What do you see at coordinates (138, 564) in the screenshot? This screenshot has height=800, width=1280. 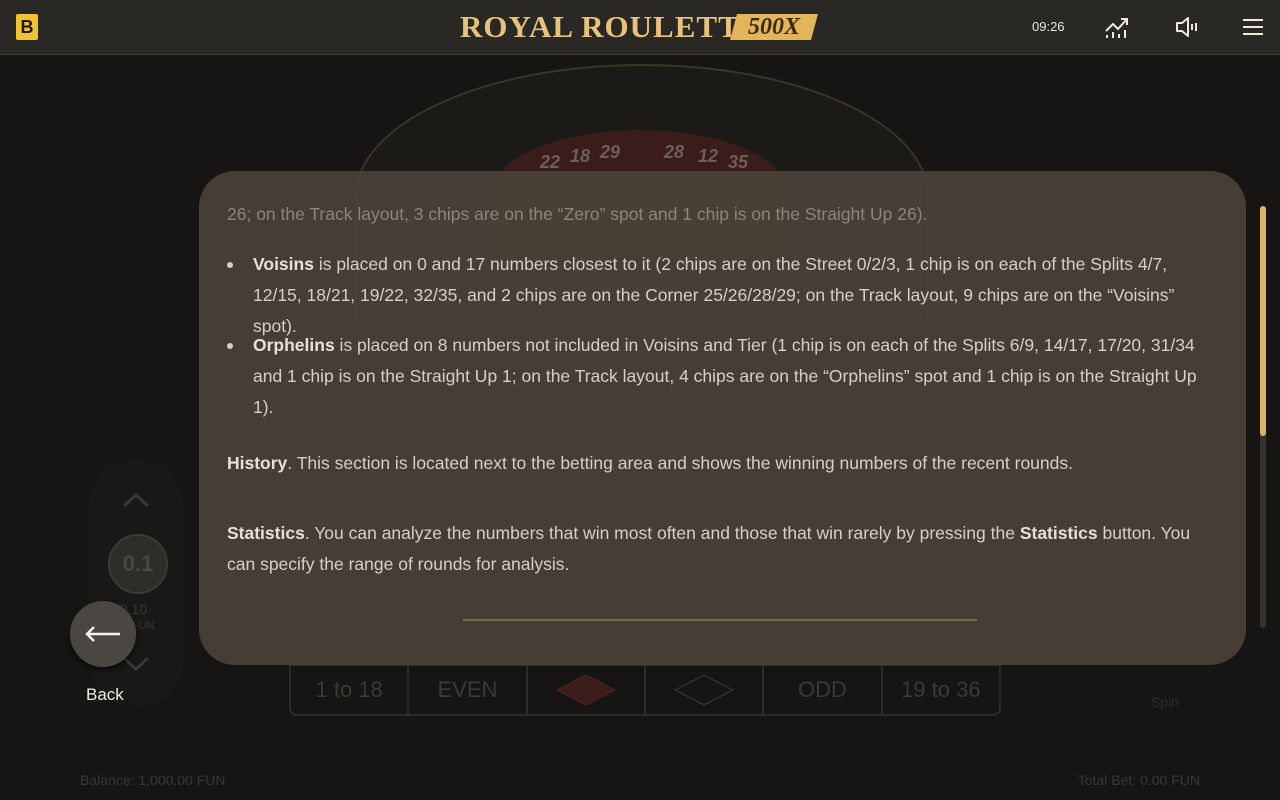 I see `chip-value-button: 0.1` at bounding box center [138, 564].